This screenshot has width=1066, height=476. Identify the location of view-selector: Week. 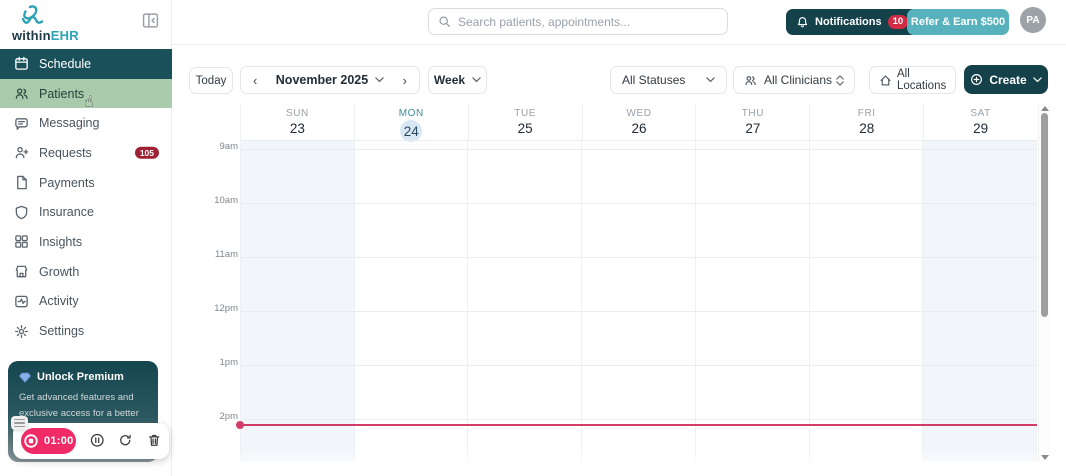
(457, 80).